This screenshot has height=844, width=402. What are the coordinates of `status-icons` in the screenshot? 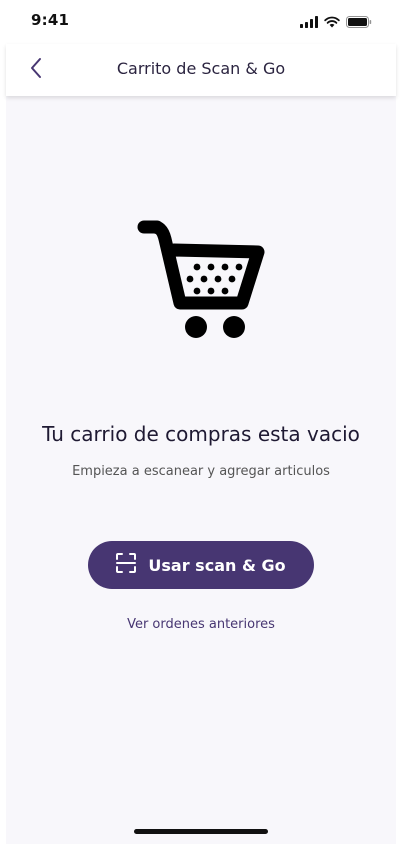 It's located at (336, 22).